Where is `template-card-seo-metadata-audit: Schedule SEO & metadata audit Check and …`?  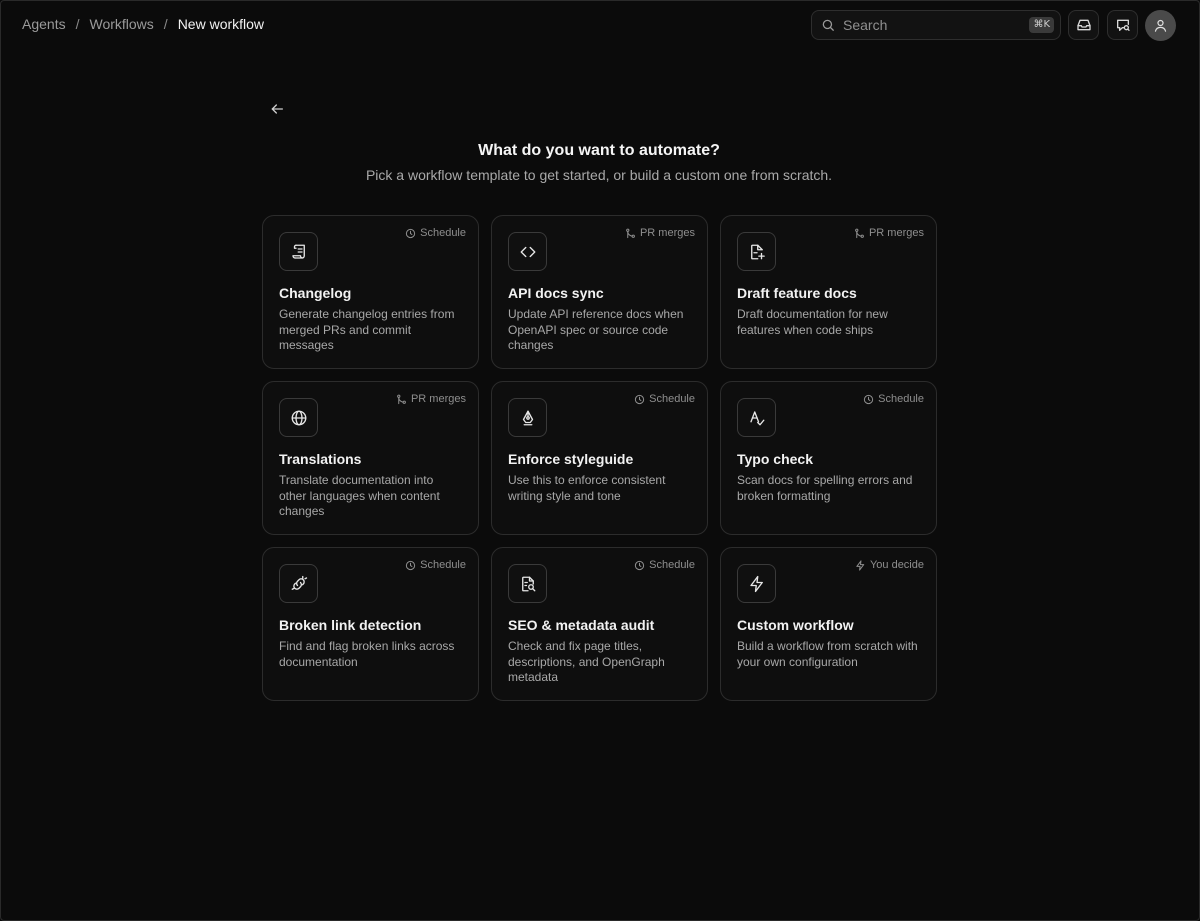
template-card-seo-metadata-audit: Schedule SEO & metadata audit Check and … is located at coordinates (599, 624).